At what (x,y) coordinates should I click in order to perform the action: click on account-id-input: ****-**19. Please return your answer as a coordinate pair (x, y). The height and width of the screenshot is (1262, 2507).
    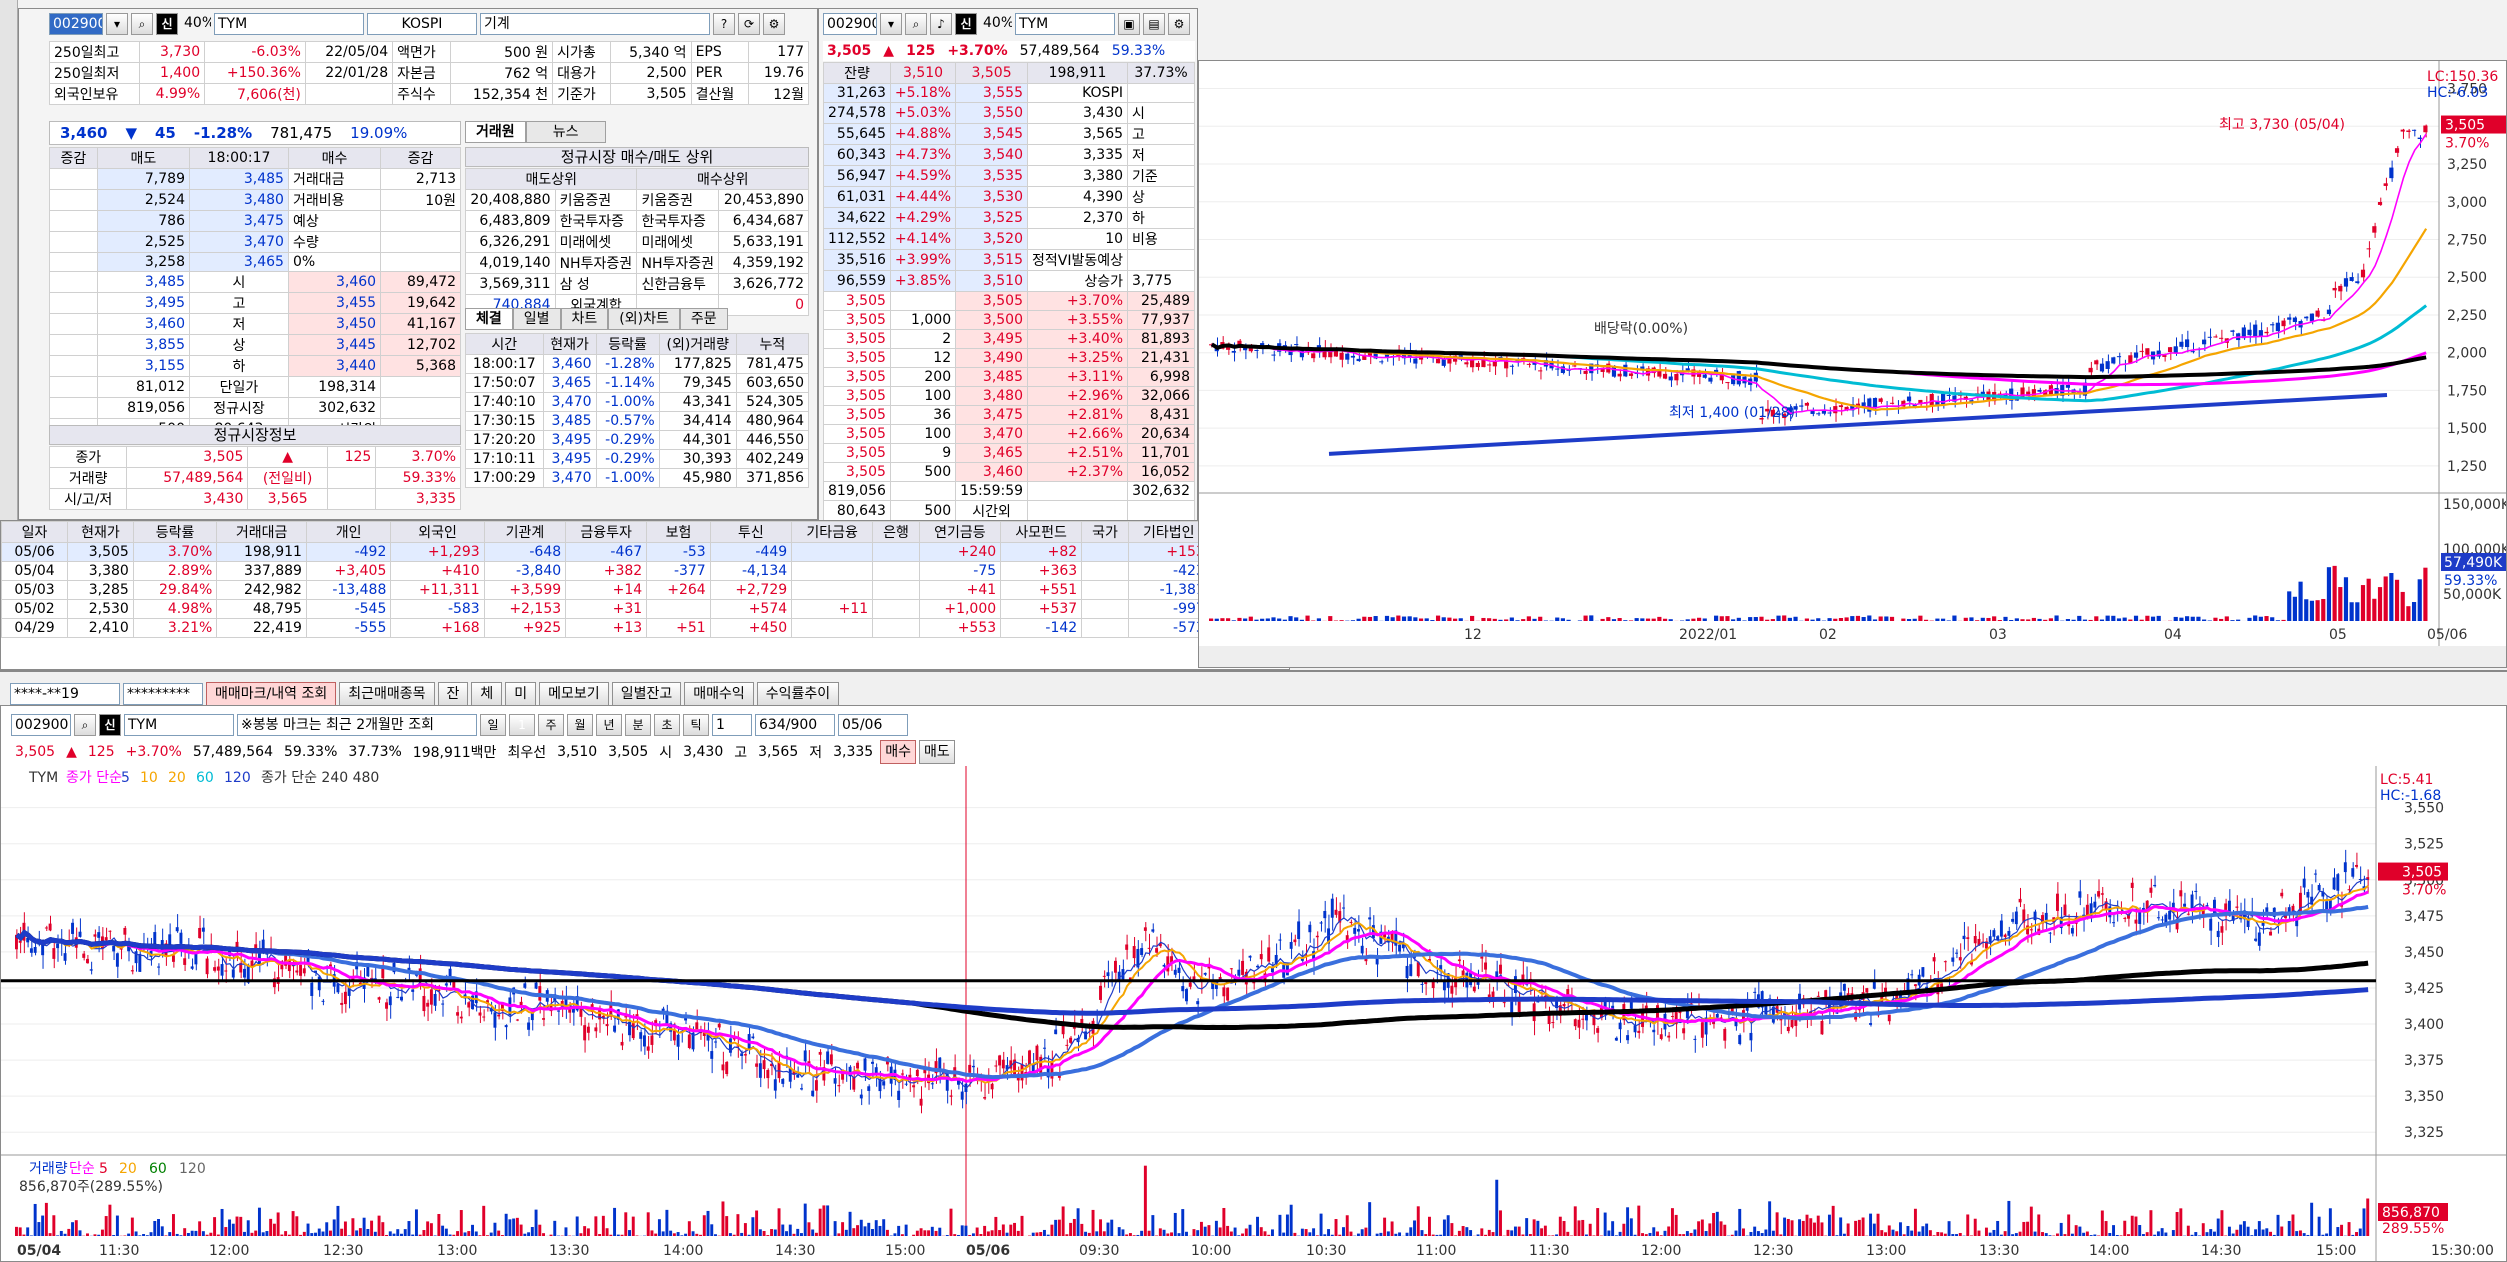
    Looking at the image, I should click on (65, 694).